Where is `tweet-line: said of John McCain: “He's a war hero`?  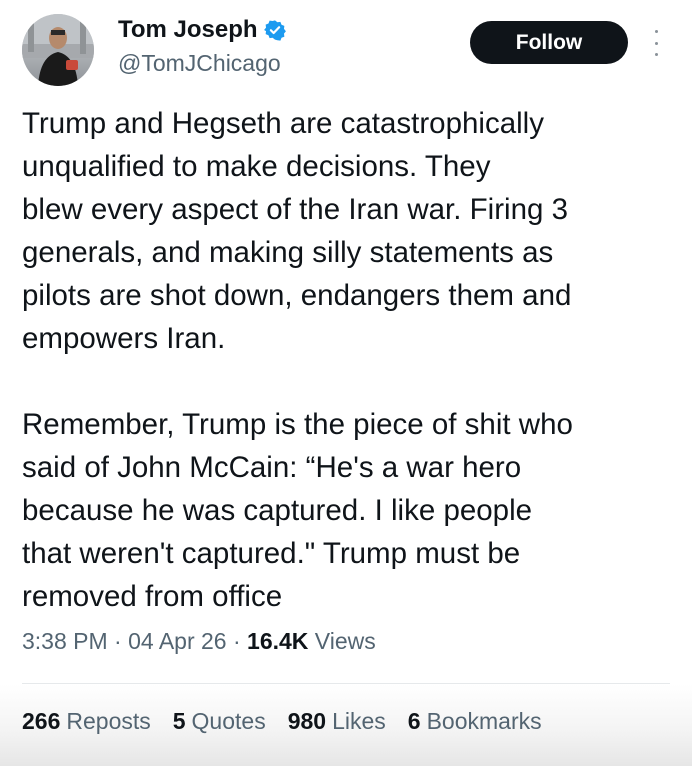 tweet-line: said of John McCain: “He's a war hero is located at coordinates (272, 467).